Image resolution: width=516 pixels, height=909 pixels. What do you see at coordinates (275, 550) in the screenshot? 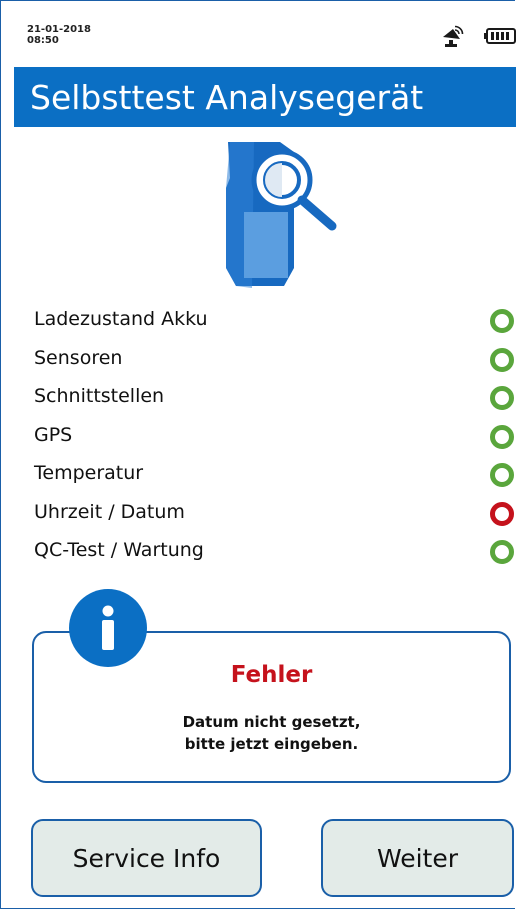
I see `check-row-qc: QC-Test / Wartung` at bounding box center [275, 550].